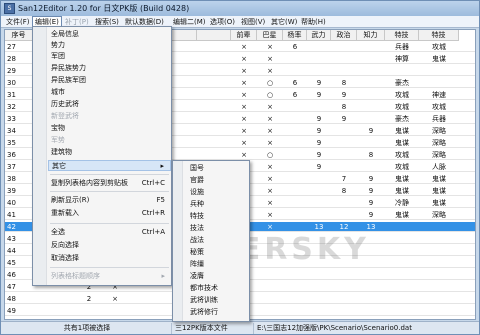  I want to click on menu-other: 其它(W), so click(284, 22).